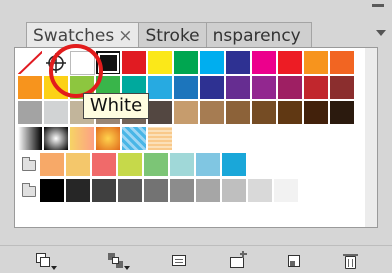 The height and width of the screenshot is (273, 392). I want to click on tab-stroke-label: Stroke, so click(172, 36).